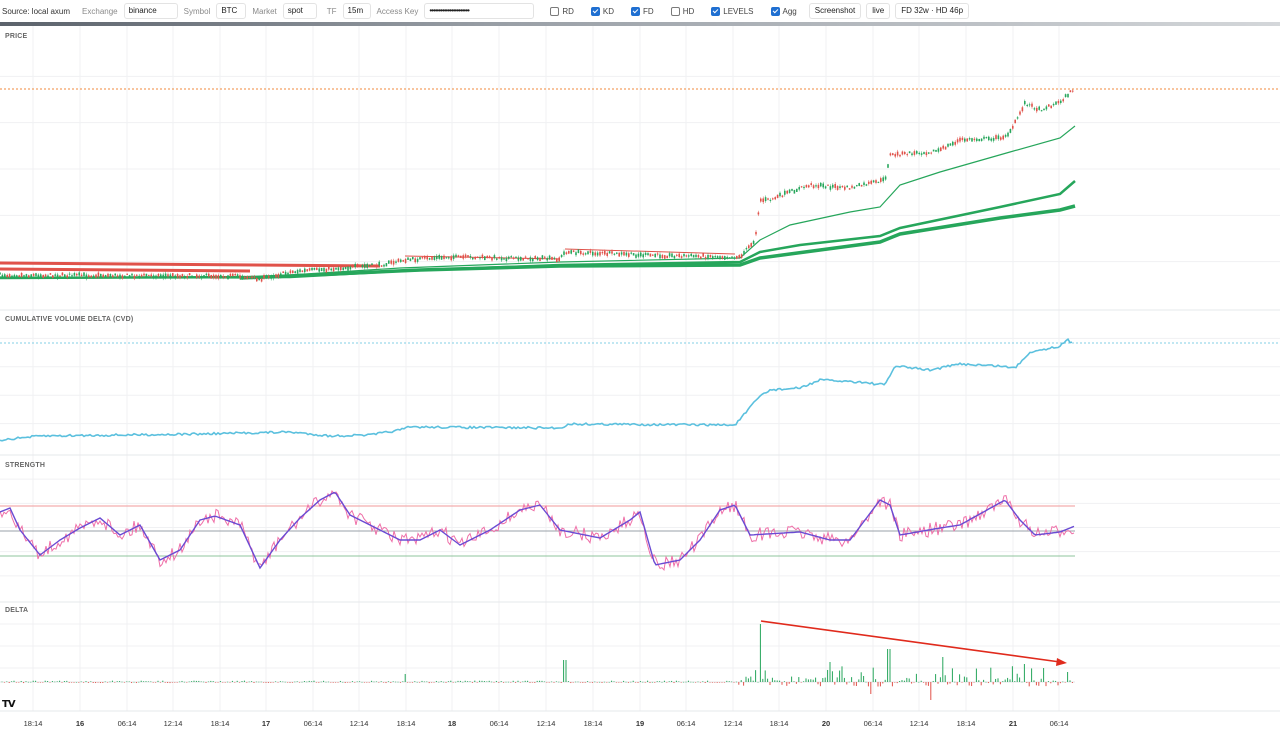  Describe the element at coordinates (356, 11) in the screenshot. I see `timeframe-input: 15m` at that location.